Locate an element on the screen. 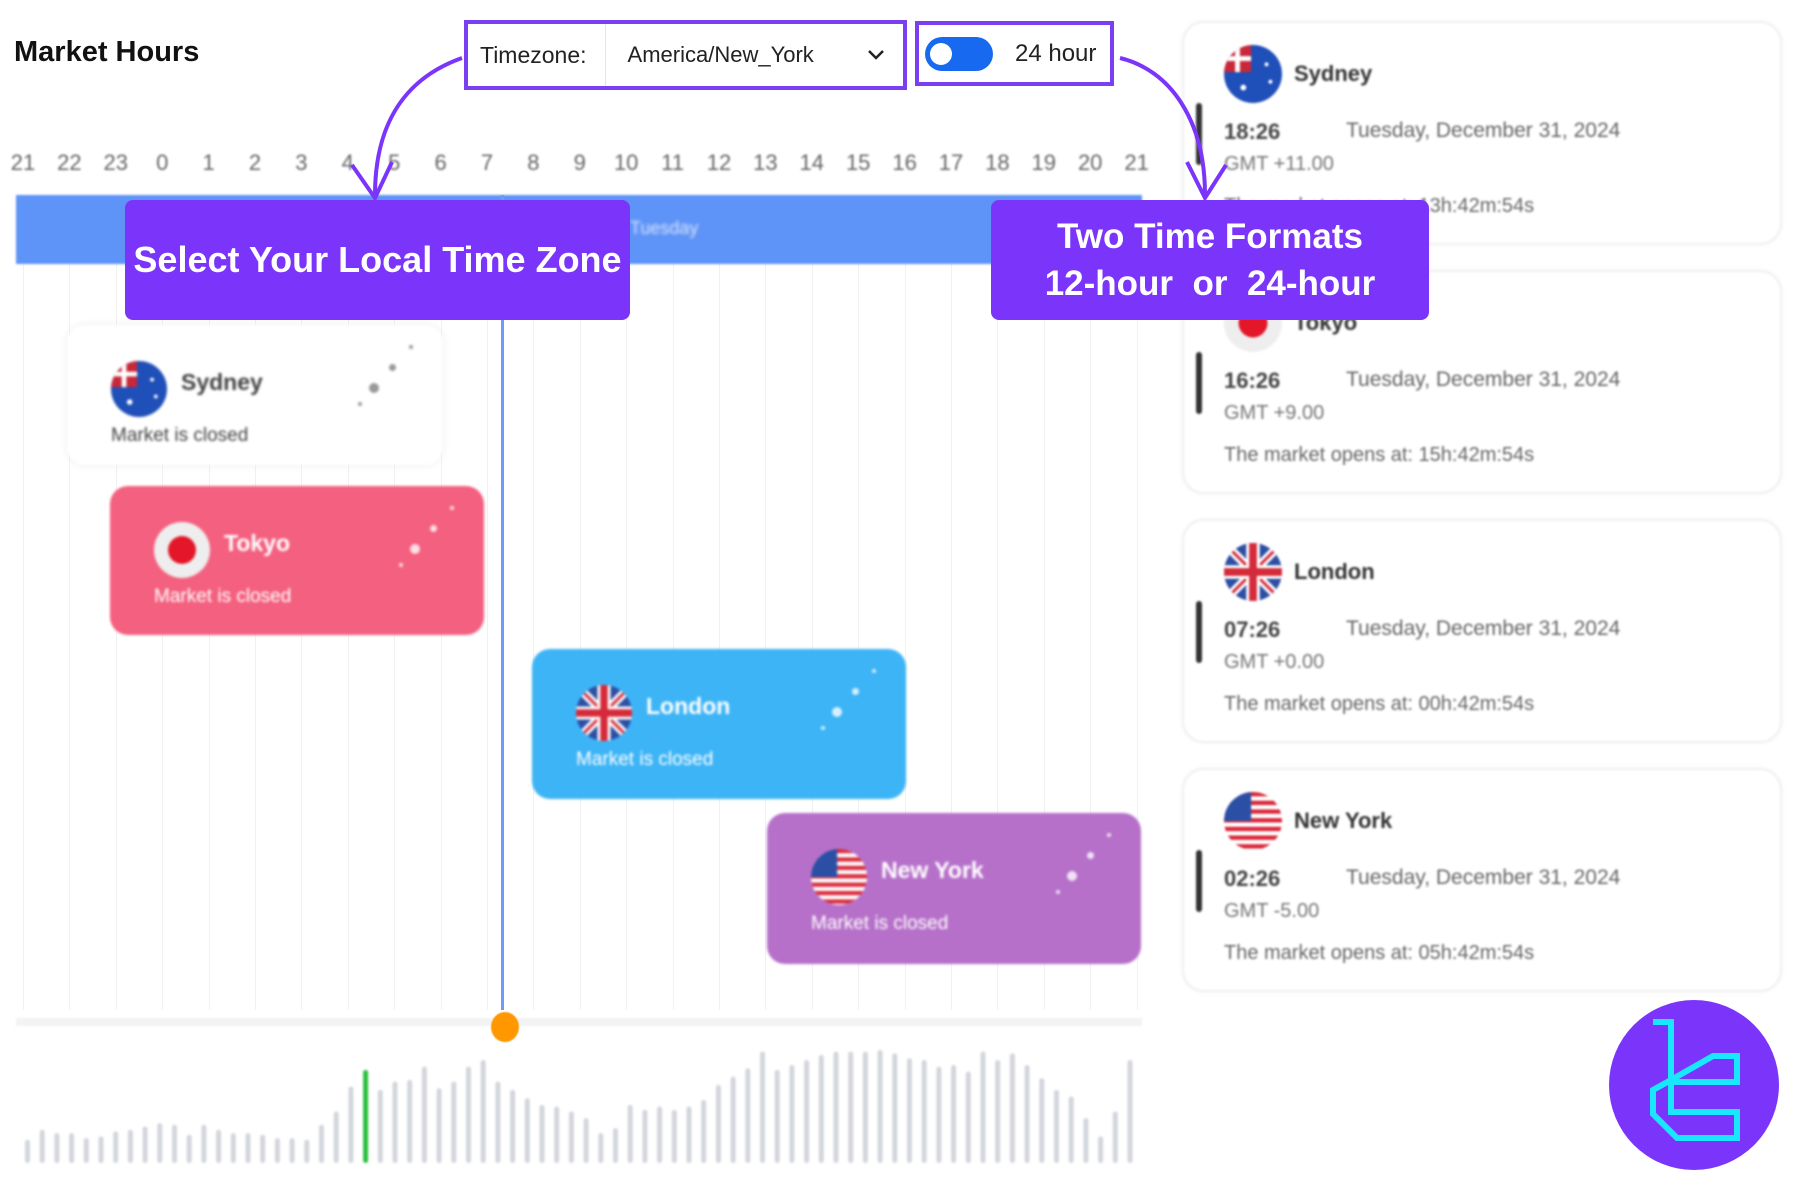 The image size is (1800, 1189). clock-opens-countdown: The market opens at: 00h:42m:54s is located at coordinates (1379, 704).